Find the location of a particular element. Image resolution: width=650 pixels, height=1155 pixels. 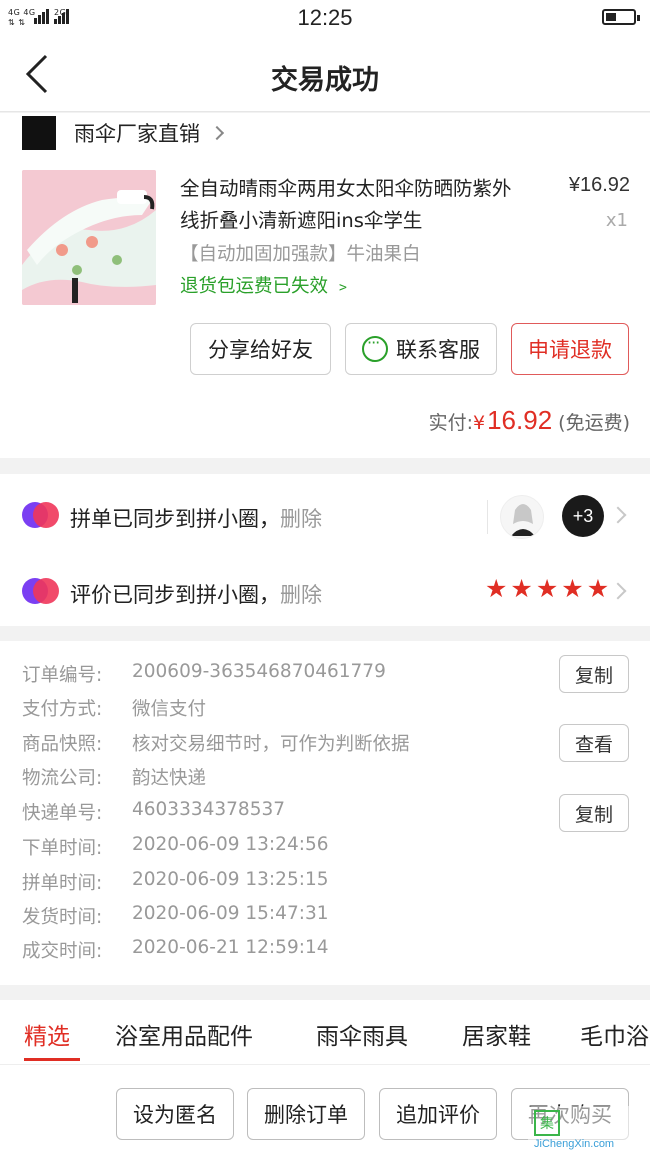

share-button: 分享给好友 is located at coordinates (260, 349).